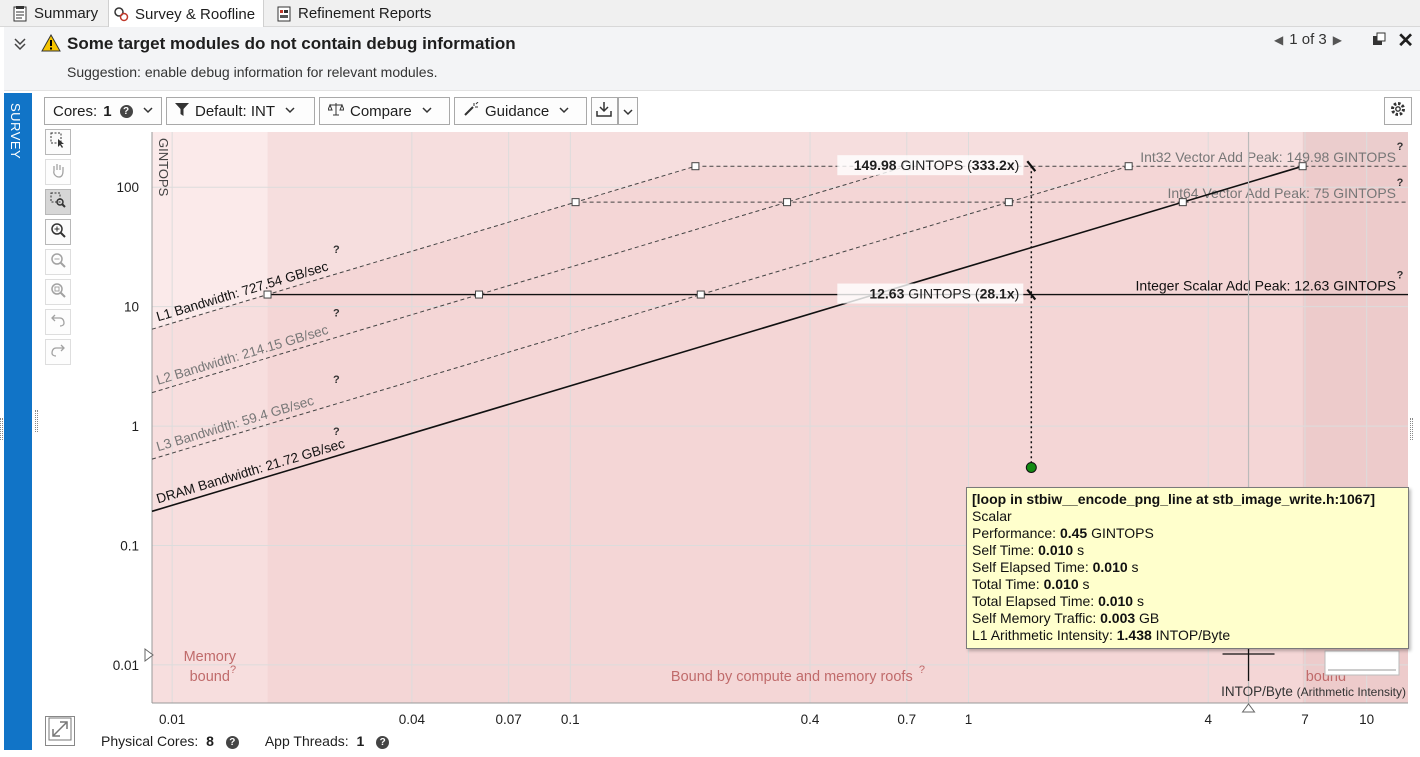 This screenshot has height=757, width=1420. Describe the element at coordinates (360, 741) in the screenshot. I see `app-threads-value: 1` at that location.